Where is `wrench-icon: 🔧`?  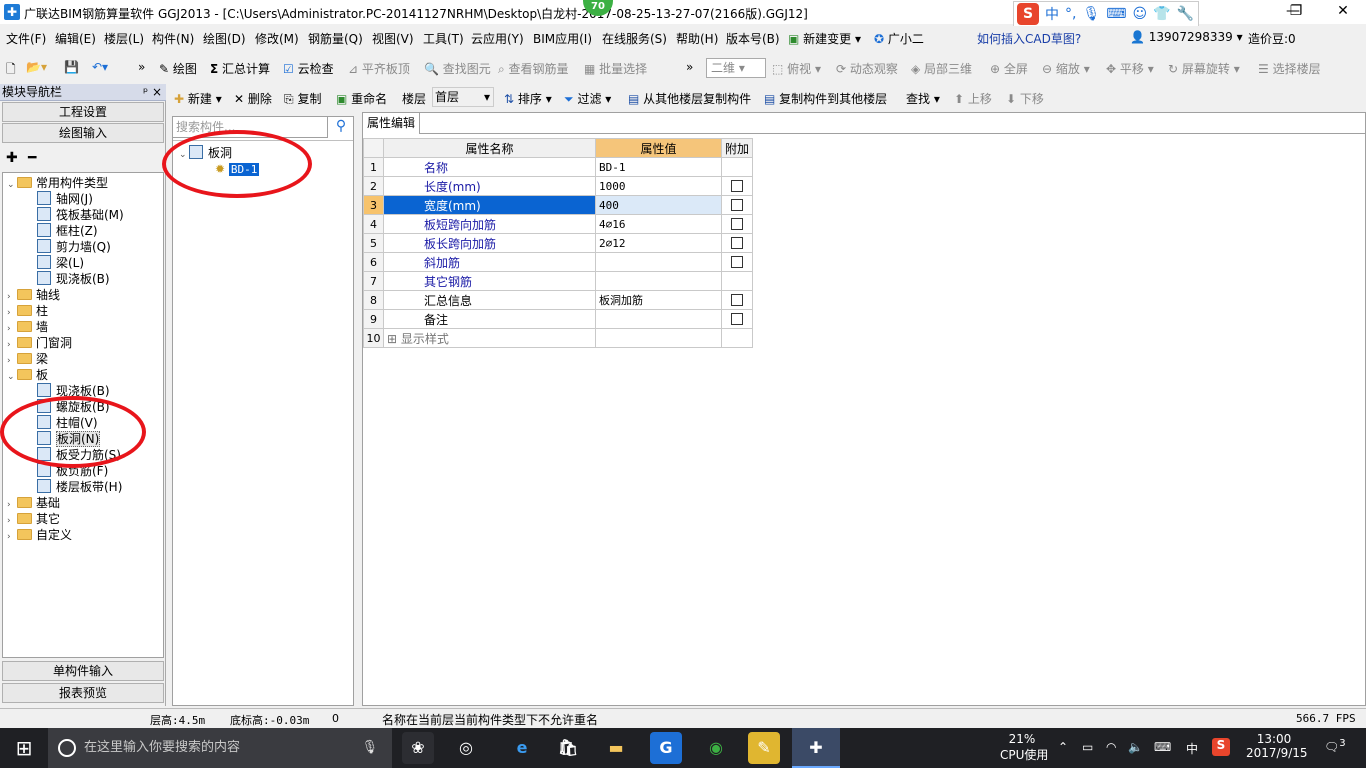
wrench-icon: 🔧 is located at coordinates (1185, 14).